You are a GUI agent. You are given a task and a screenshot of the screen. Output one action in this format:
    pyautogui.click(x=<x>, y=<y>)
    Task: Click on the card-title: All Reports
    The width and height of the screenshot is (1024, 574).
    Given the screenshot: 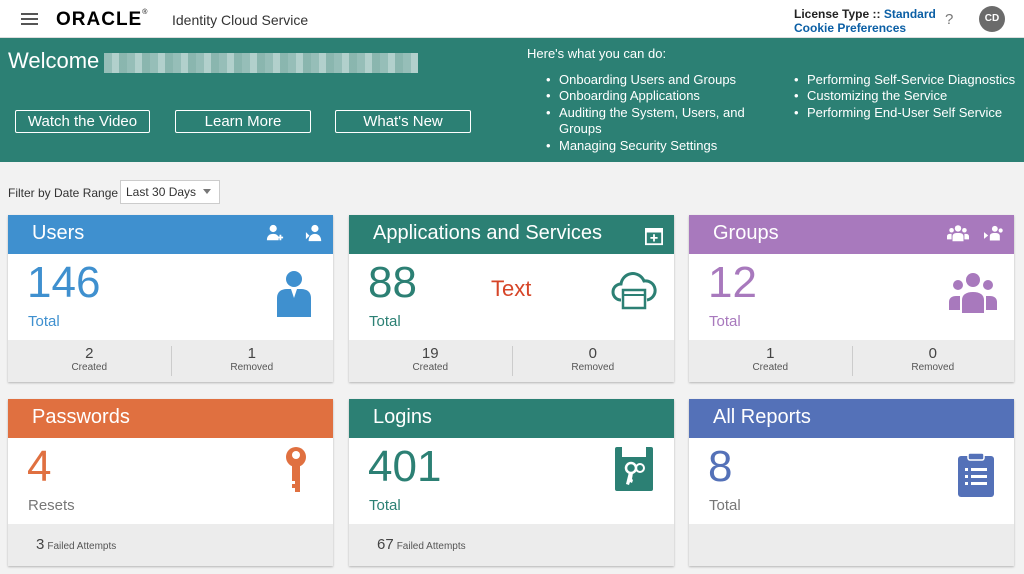 What is the action you would take?
    pyautogui.click(x=762, y=417)
    